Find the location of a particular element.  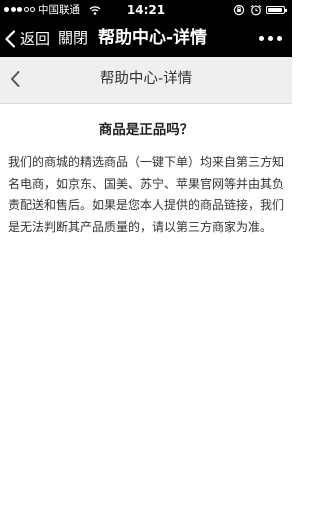

close-button: 關閉 is located at coordinates (73, 38).